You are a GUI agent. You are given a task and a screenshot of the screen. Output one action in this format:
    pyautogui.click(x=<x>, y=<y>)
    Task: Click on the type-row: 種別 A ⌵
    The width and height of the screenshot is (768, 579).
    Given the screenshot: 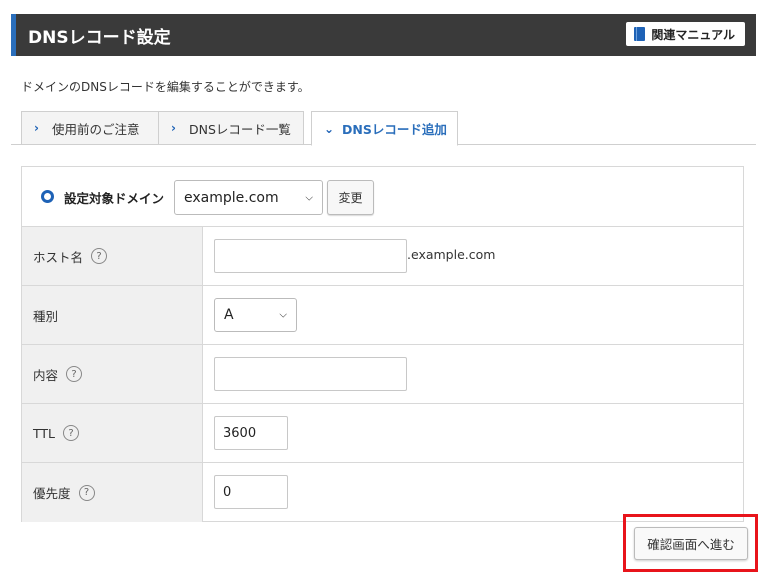 What is the action you would take?
    pyautogui.click(x=382, y=315)
    